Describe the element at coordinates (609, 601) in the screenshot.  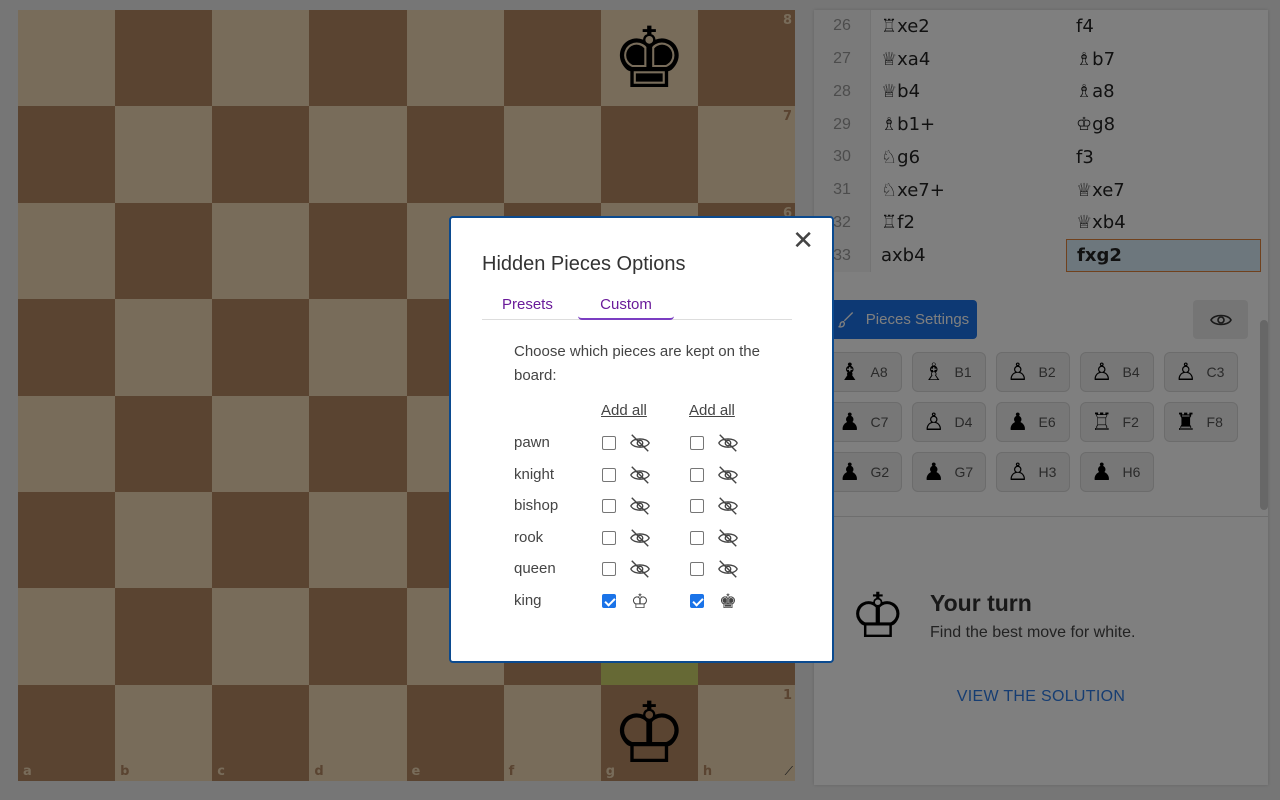
I see `white-king-checkbox` at that location.